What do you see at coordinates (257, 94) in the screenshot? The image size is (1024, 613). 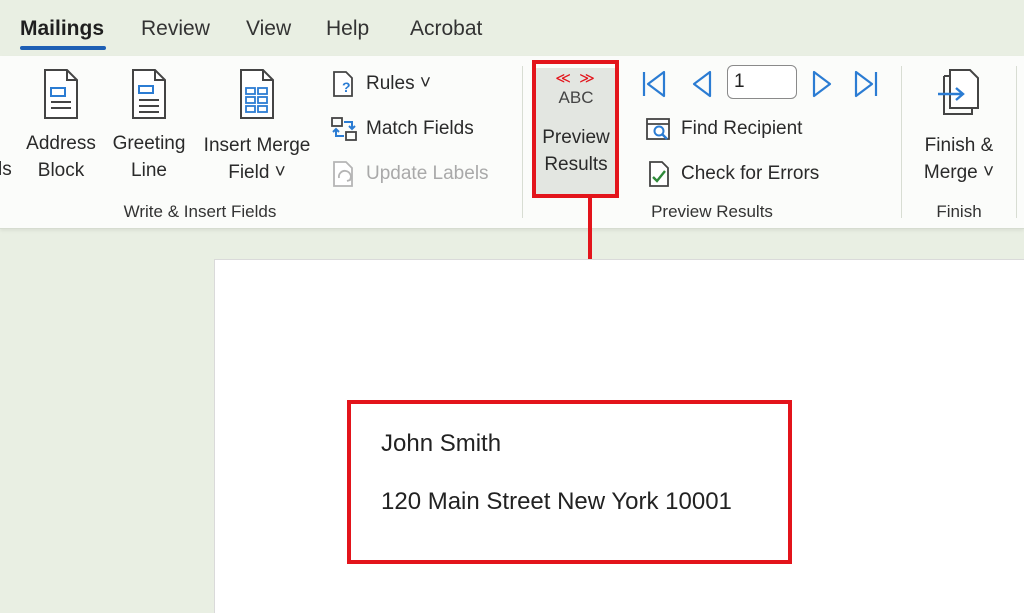 I see `insert-merge-field-icon` at bounding box center [257, 94].